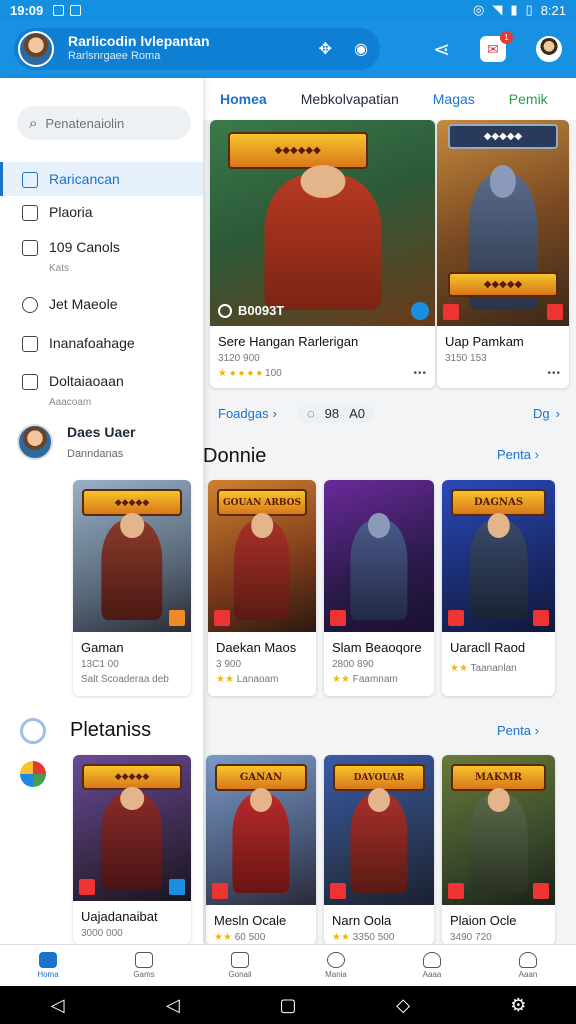  Describe the element at coordinates (432, 960) in the screenshot. I see `person-icon` at that location.